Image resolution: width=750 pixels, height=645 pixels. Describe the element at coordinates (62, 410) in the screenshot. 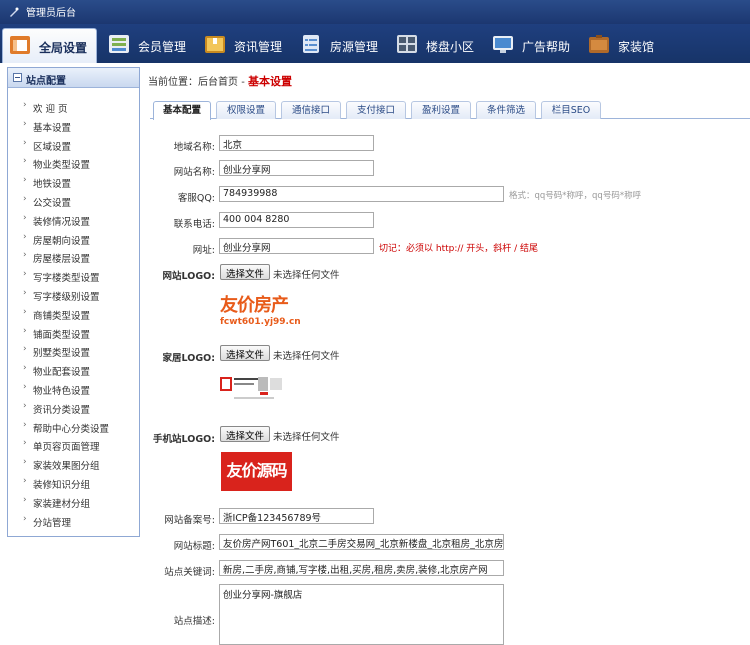

I see `sidebar-item-label: 资讯分类设置` at that location.